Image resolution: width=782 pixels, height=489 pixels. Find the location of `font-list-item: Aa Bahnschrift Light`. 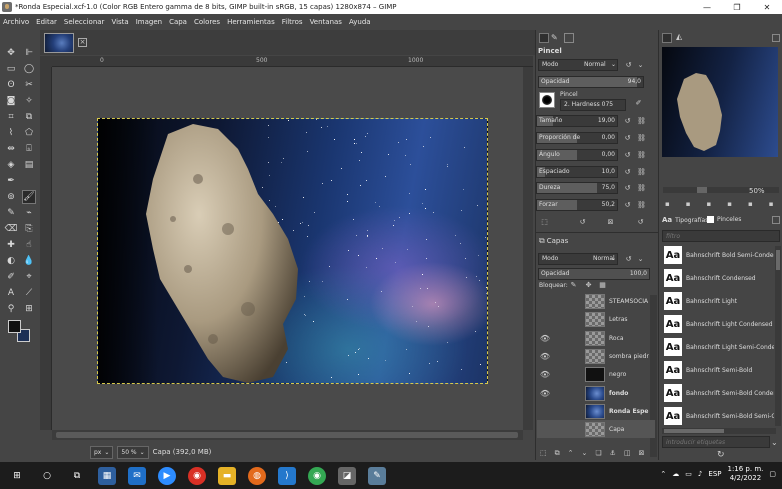

font-list-item: Aa Bahnschrift Light is located at coordinates (720, 301).